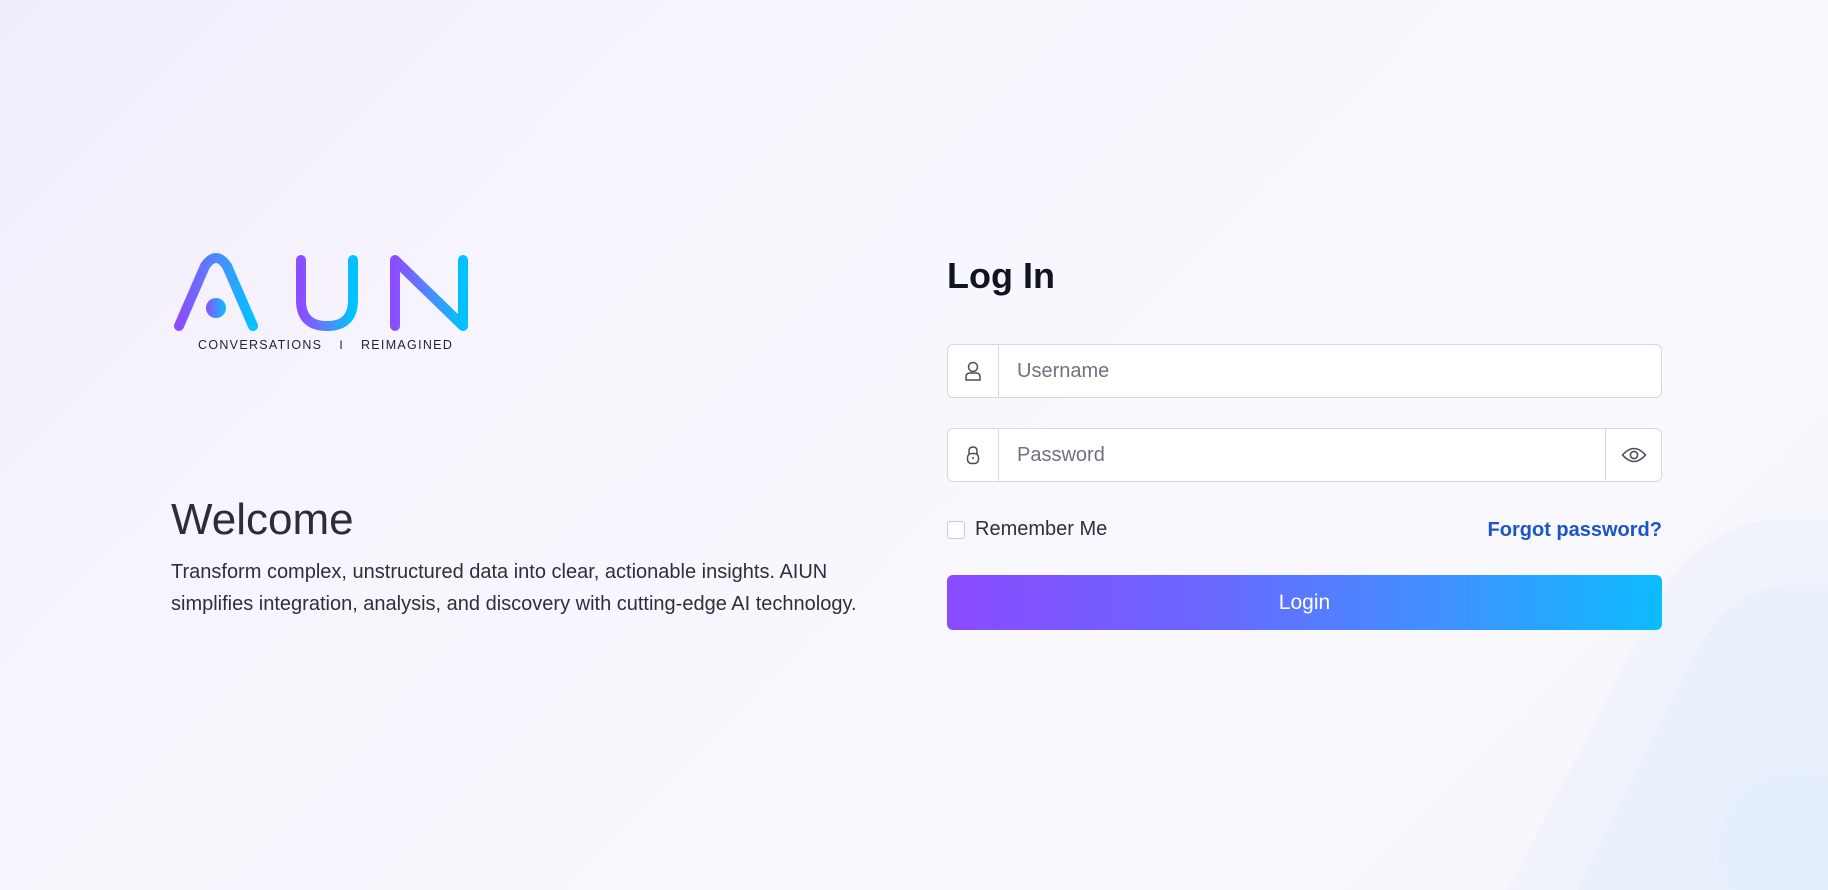 The height and width of the screenshot is (890, 1828). What do you see at coordinates (1304, 602) in the screenshot?
I see `login-button: Login` at bounding box center [1304, 602].